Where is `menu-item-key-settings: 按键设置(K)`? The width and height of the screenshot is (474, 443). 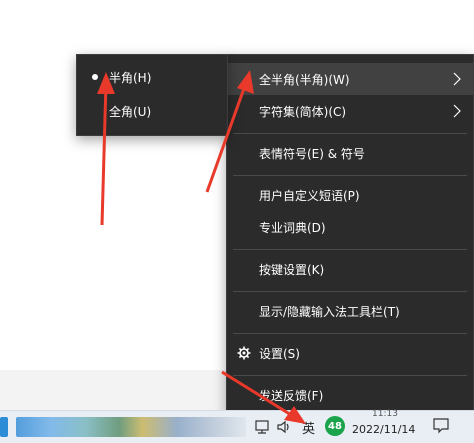 menu-item-key-settings: 按键设置(K) is located at coordinates (350, 269).